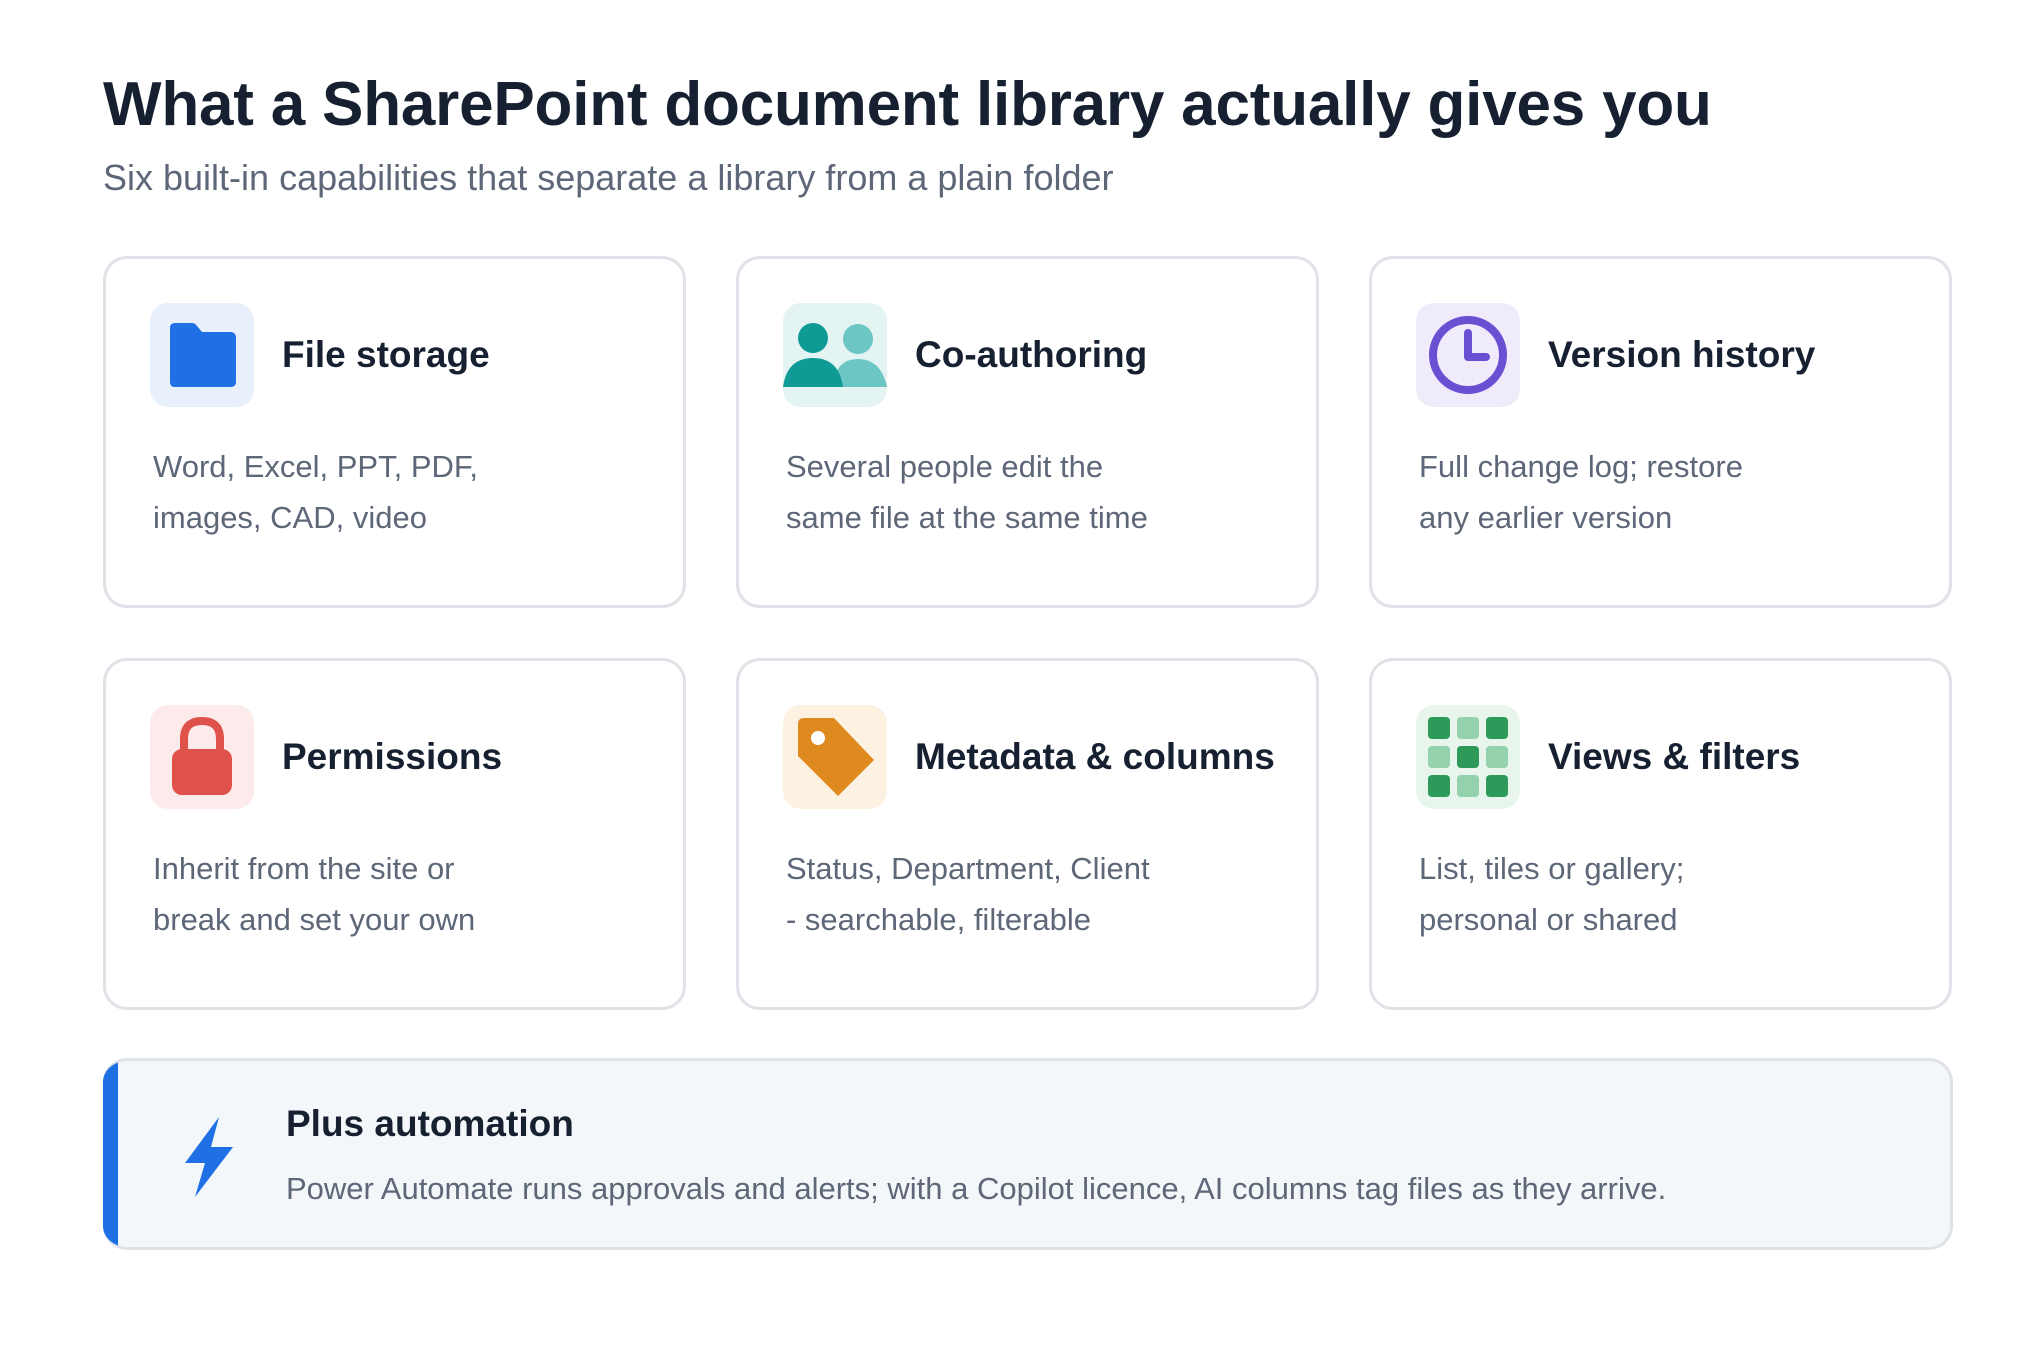 The image size is (2040, 1360). I want to click on callout-title: Plus automation, so click(430, 1123).